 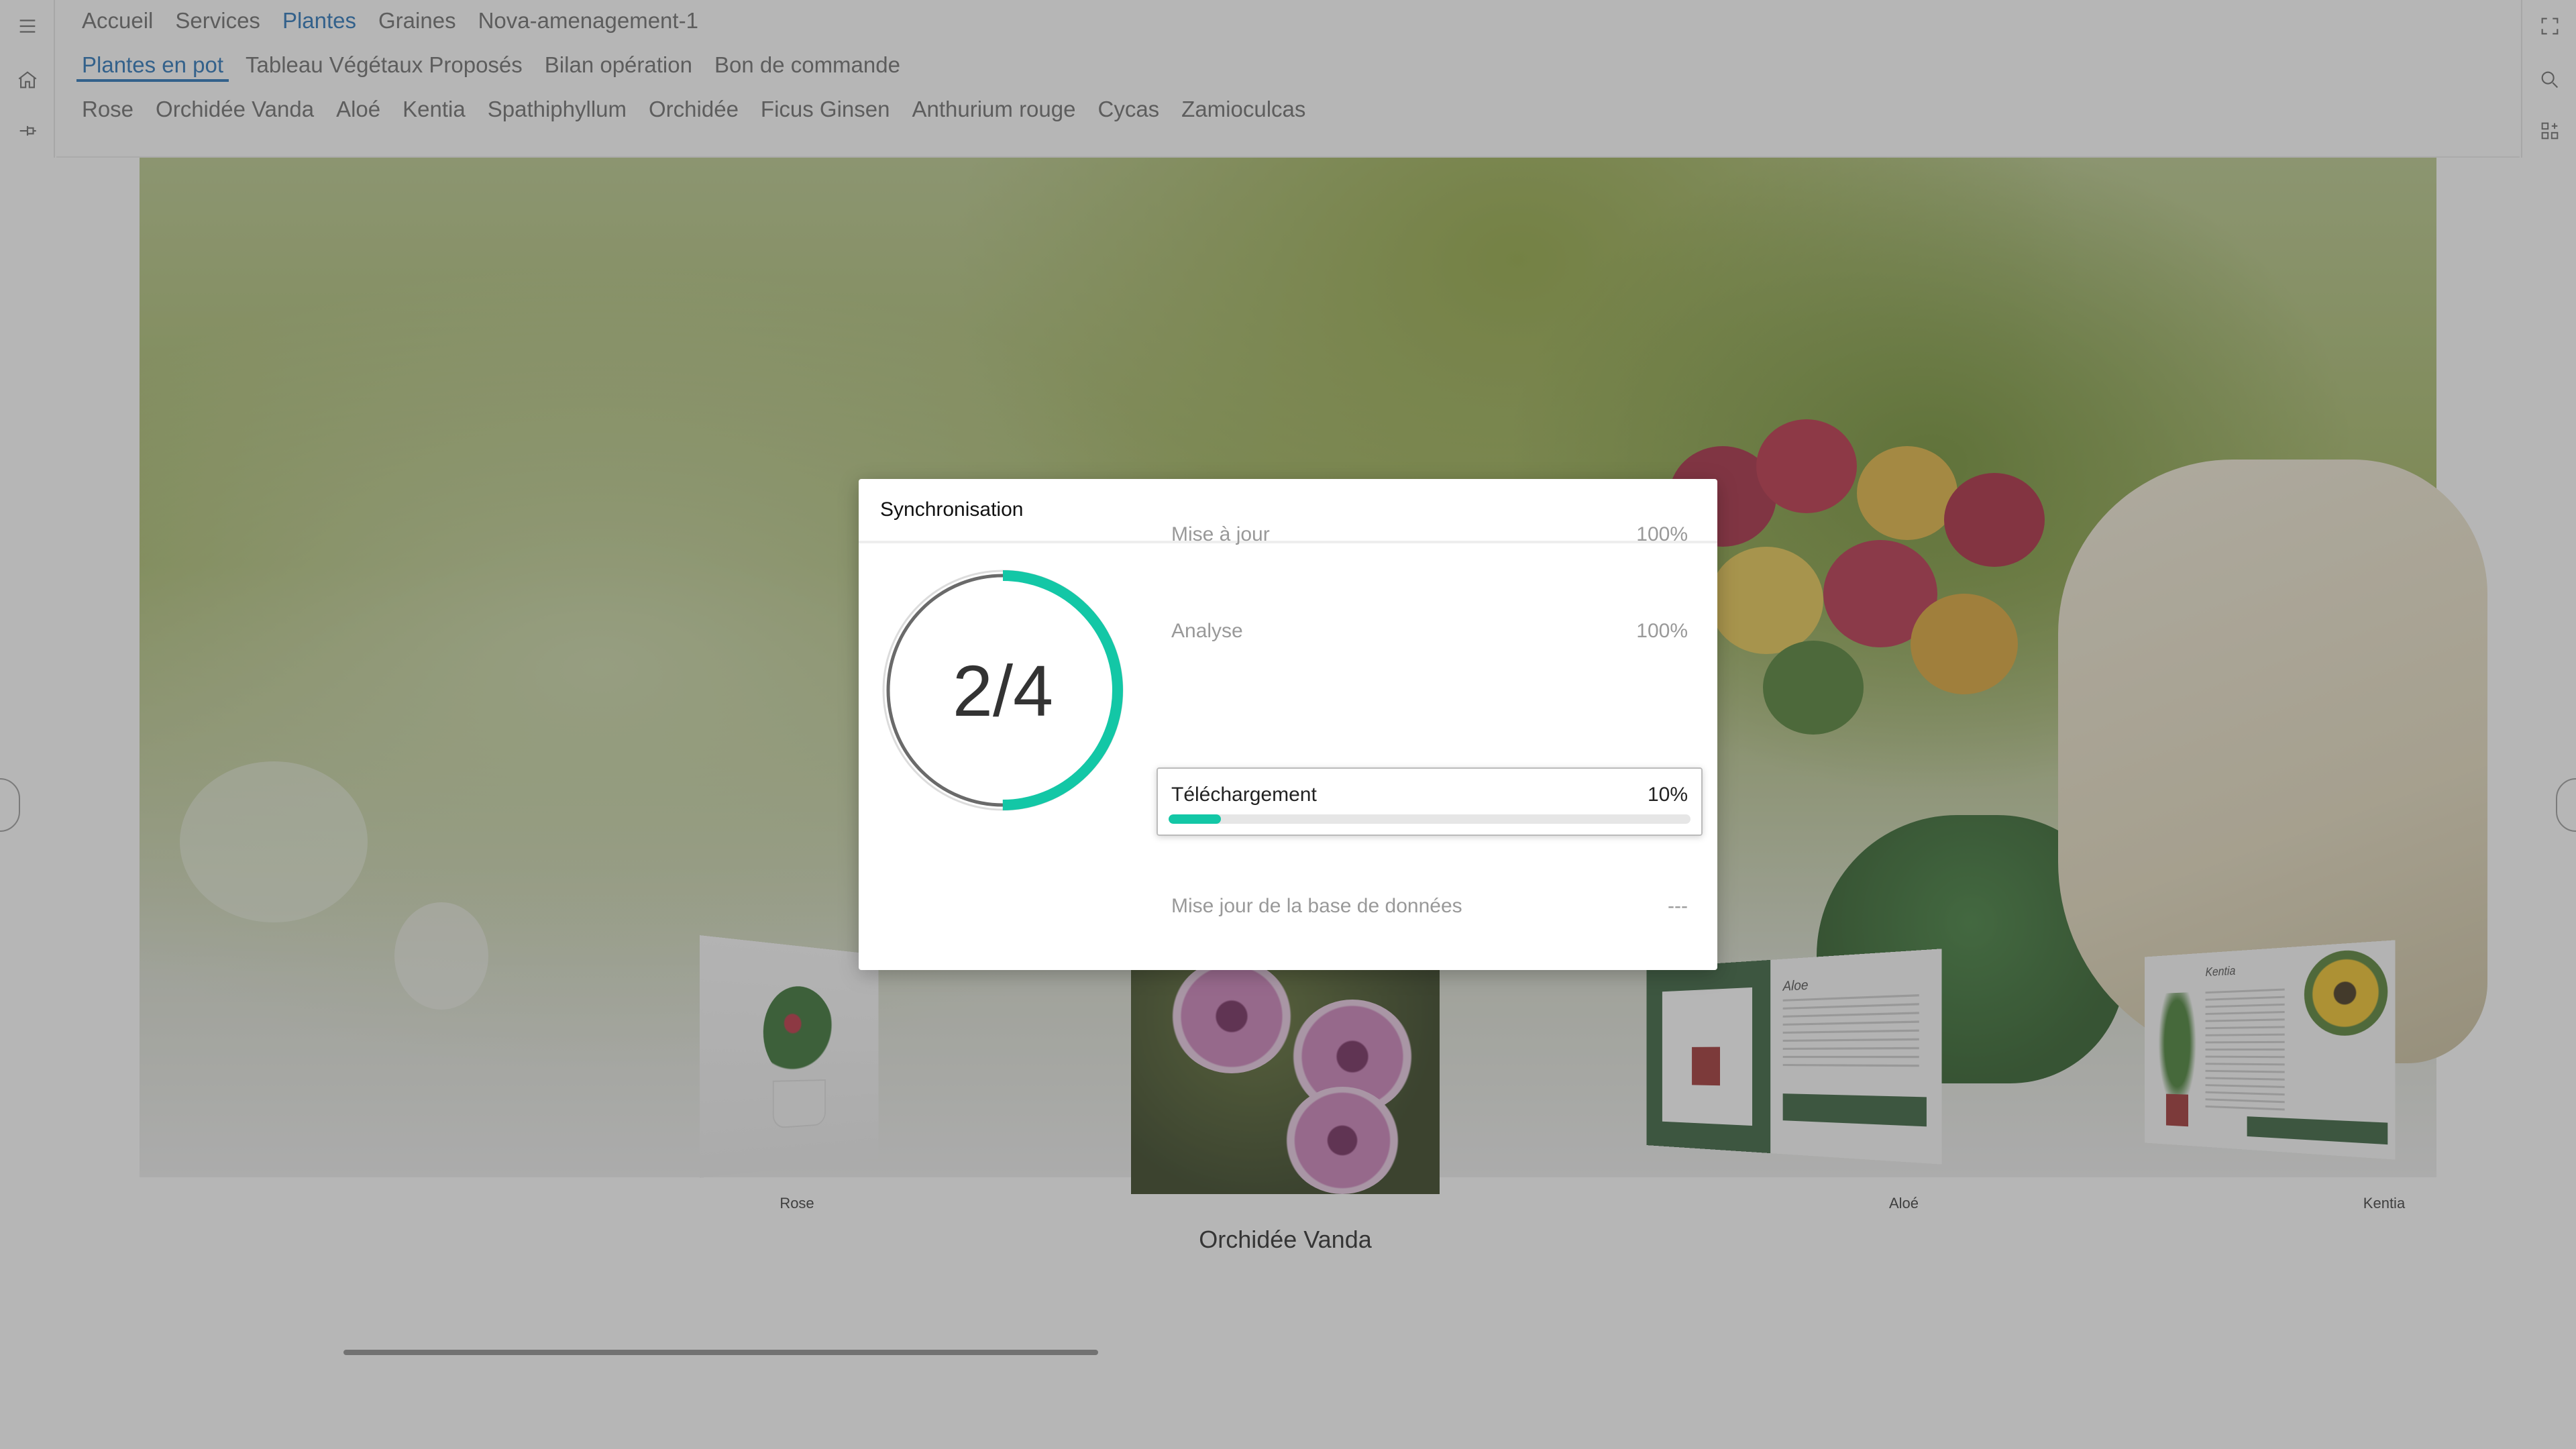 What do you see at coordinates (1678, 906) in the screenshot?
I see `step-value: ---` at bounding box center [1678, 906].